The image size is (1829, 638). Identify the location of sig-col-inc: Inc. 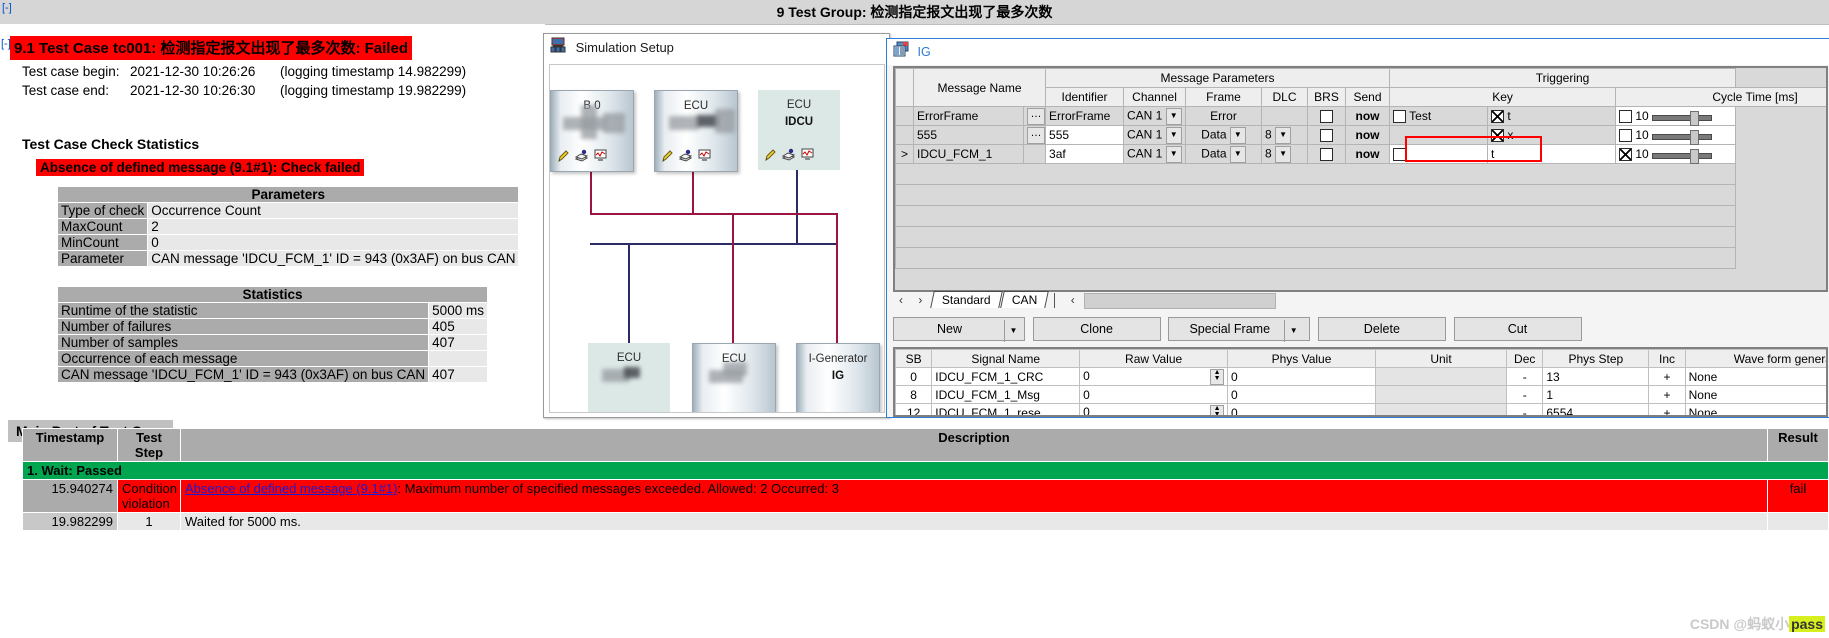
(1667, 358).